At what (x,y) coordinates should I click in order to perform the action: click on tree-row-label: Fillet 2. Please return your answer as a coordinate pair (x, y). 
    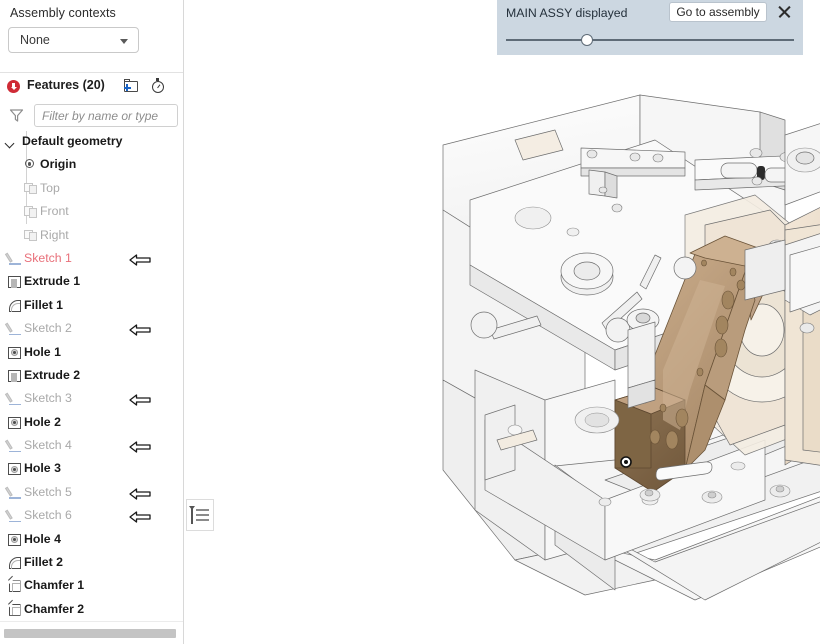
    Looking at the image, I should click on (43, 562).